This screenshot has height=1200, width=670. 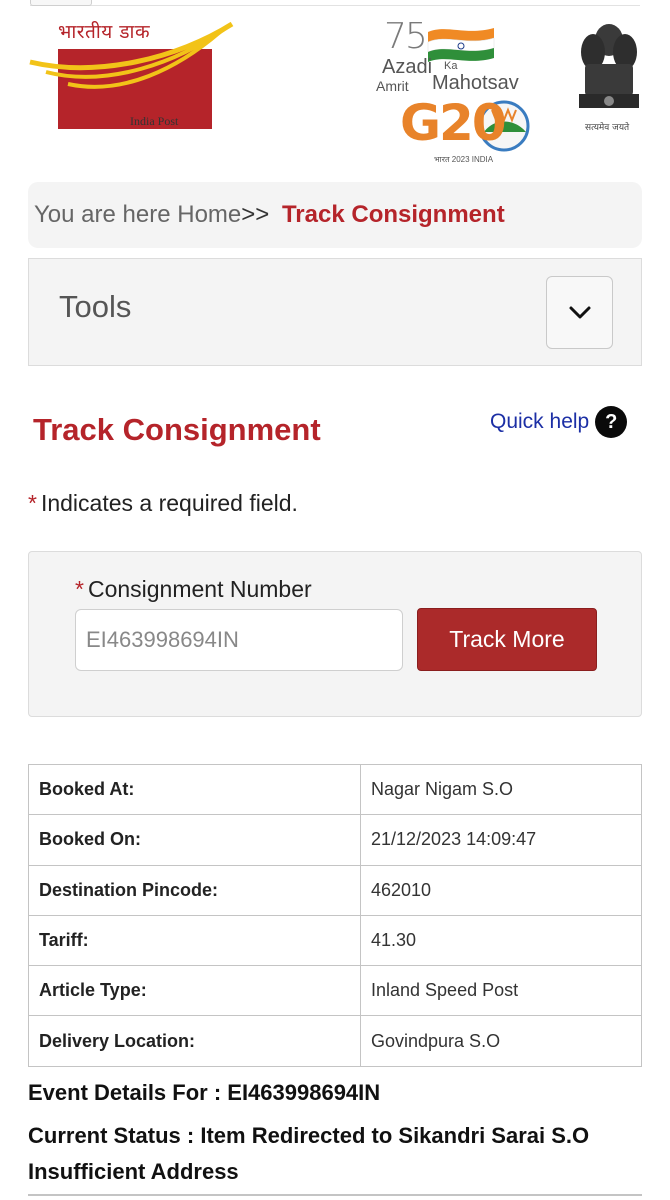 I want to click on table-row: Destination Pincode: 462010, so click(x=335, y=890).